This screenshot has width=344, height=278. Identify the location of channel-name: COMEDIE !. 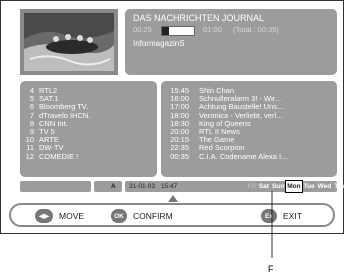
(59, 156).